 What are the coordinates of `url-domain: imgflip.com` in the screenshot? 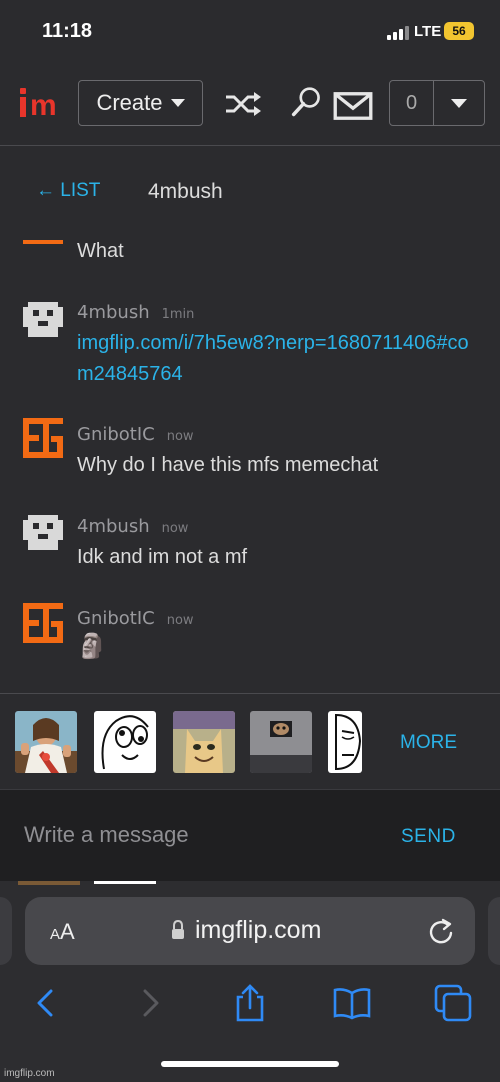 It's located at (258, 930).